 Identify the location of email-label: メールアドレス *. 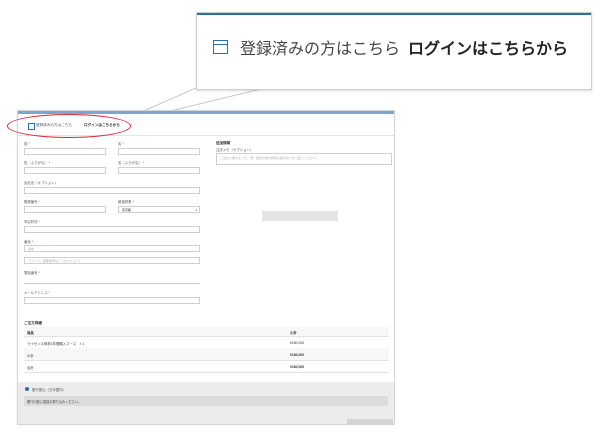
(37, 293).